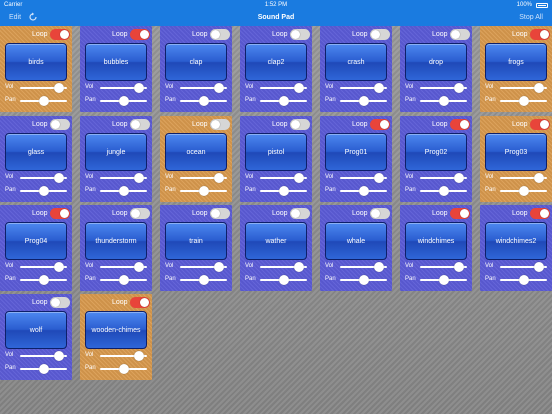  Describe the element at coordinates (516, 241) in the screenshot. I see `play-sound-button: windchimes2` at that location.